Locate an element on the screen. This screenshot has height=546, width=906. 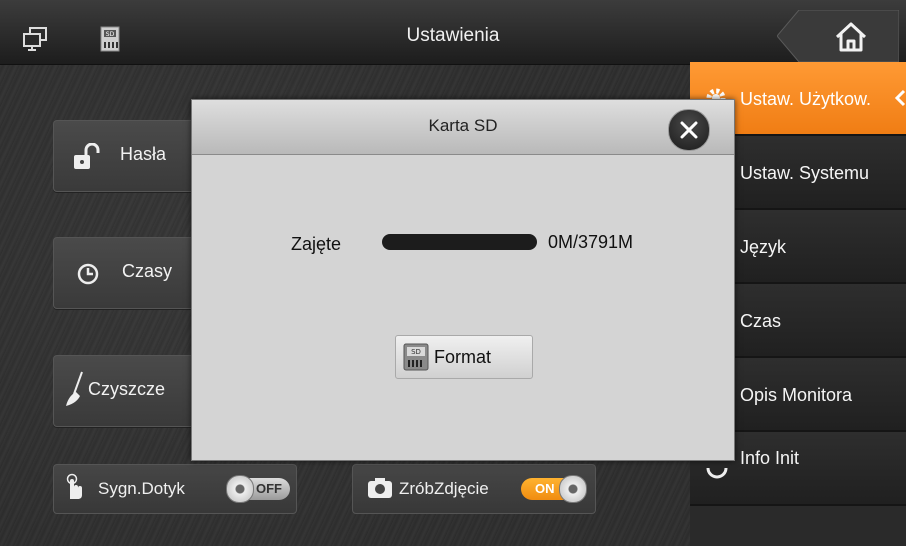
times-label: Czasy is located at coordinates (147, 271).